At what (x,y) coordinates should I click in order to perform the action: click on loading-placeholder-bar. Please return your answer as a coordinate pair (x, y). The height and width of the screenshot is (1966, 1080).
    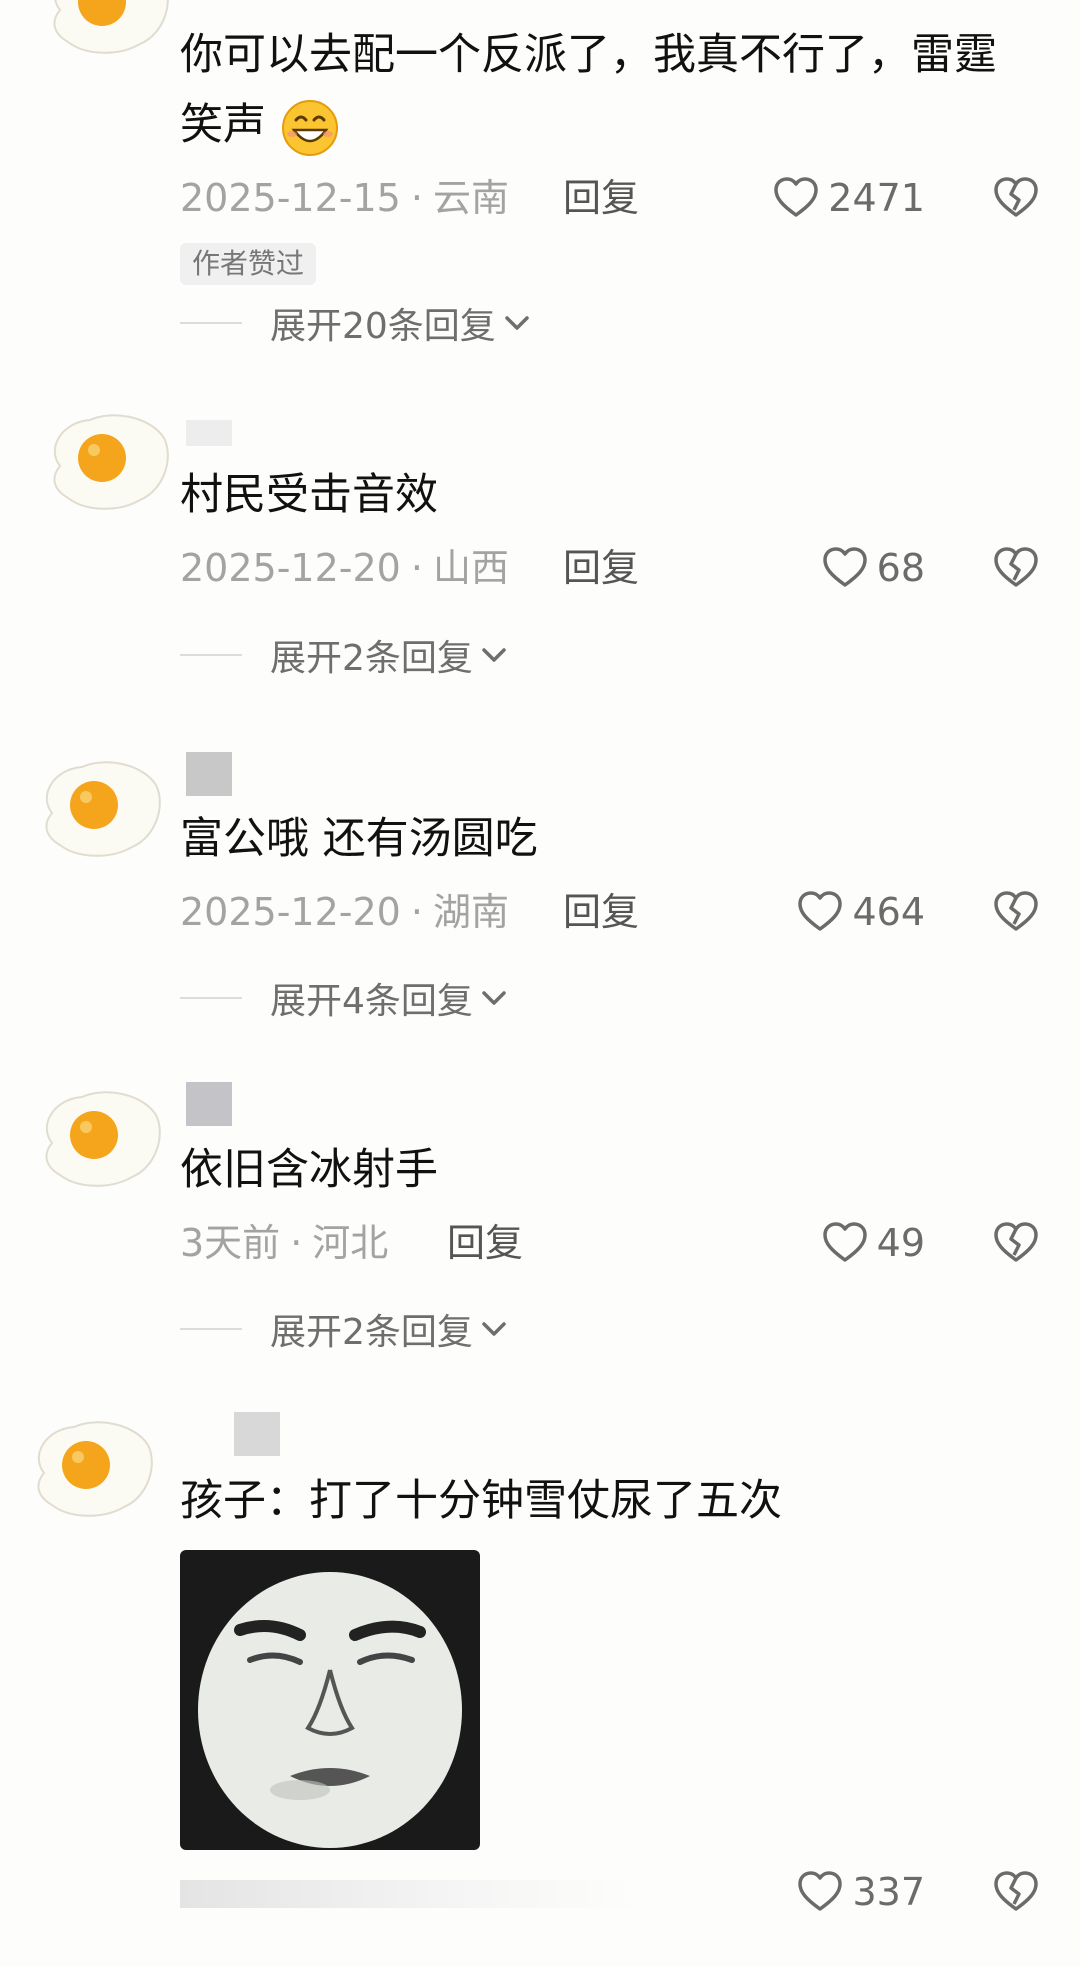
    Looking at the image, I should click on (410, 1894).